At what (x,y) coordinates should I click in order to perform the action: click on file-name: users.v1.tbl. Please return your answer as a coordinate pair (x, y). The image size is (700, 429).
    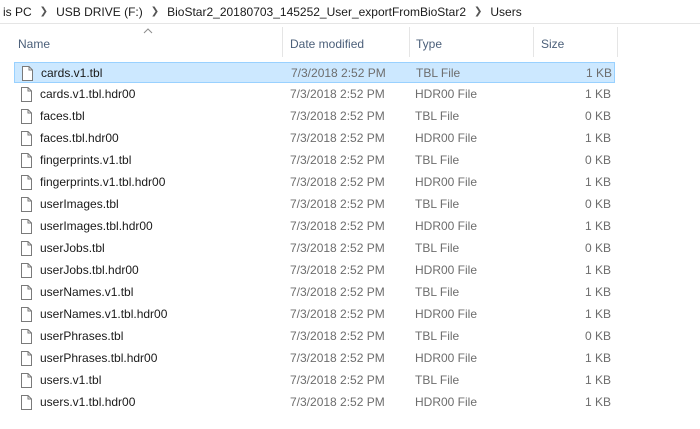
    Looking at the image, I should click on (71, 380).